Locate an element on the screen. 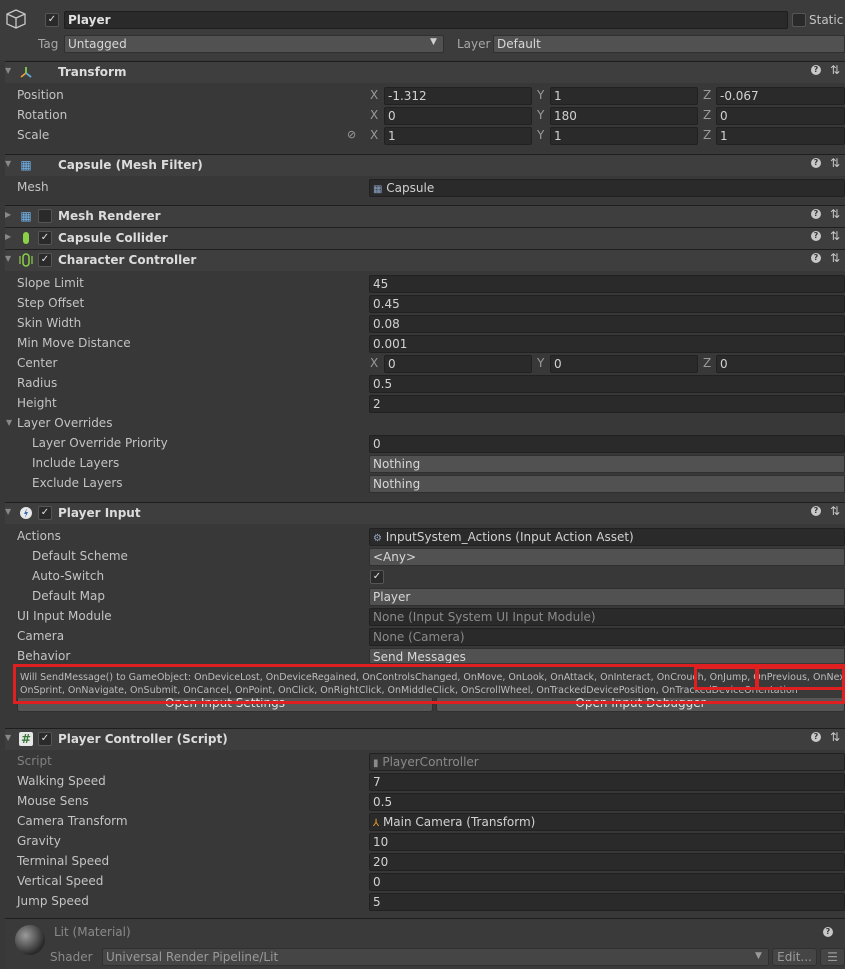 The width and height of the screenshot is (845, 969). player-controller-enabled-checkbox: ✓ is located at coordinates (45, 739).